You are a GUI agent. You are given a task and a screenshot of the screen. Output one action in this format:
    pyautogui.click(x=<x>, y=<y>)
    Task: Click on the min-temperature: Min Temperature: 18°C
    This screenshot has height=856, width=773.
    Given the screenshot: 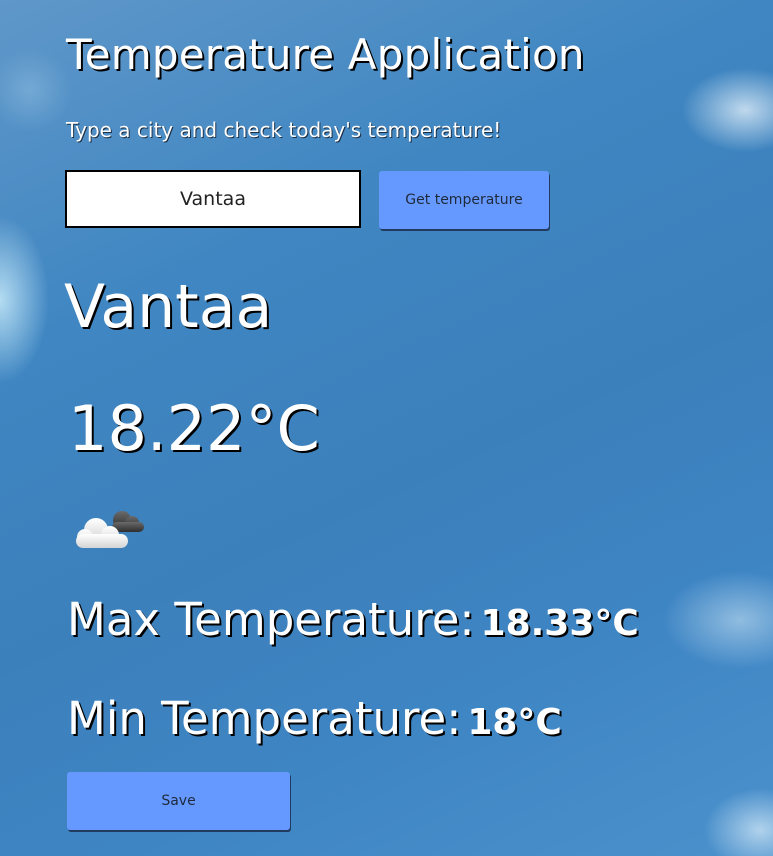 What is the action you would take?
    pyautogui.click(x=314, y=718)
    